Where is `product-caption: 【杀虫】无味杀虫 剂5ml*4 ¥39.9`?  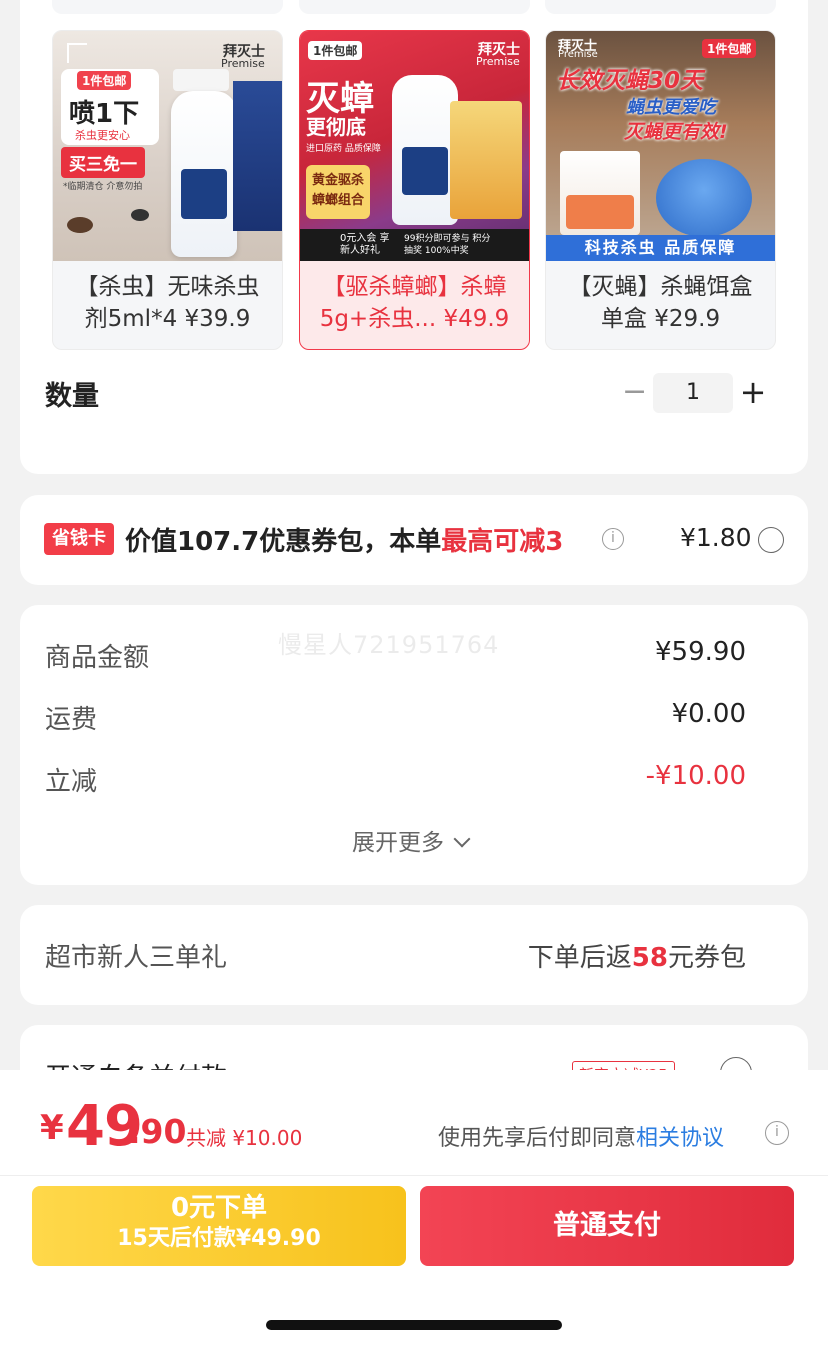
product-caption: 【杀虫】无味杀虫 剂5ml*4 ¥39.9 is located at coordinates (167, 305).